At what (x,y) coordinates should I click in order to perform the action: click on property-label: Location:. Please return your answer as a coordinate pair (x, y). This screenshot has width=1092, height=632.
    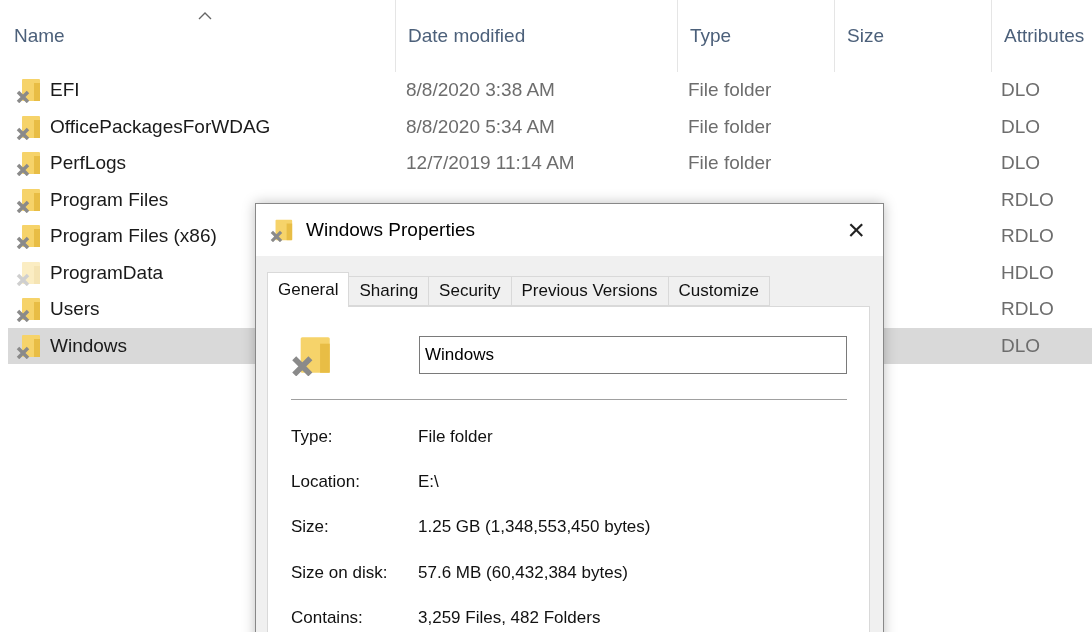
    Looking at the image, I should click on (326, 481).